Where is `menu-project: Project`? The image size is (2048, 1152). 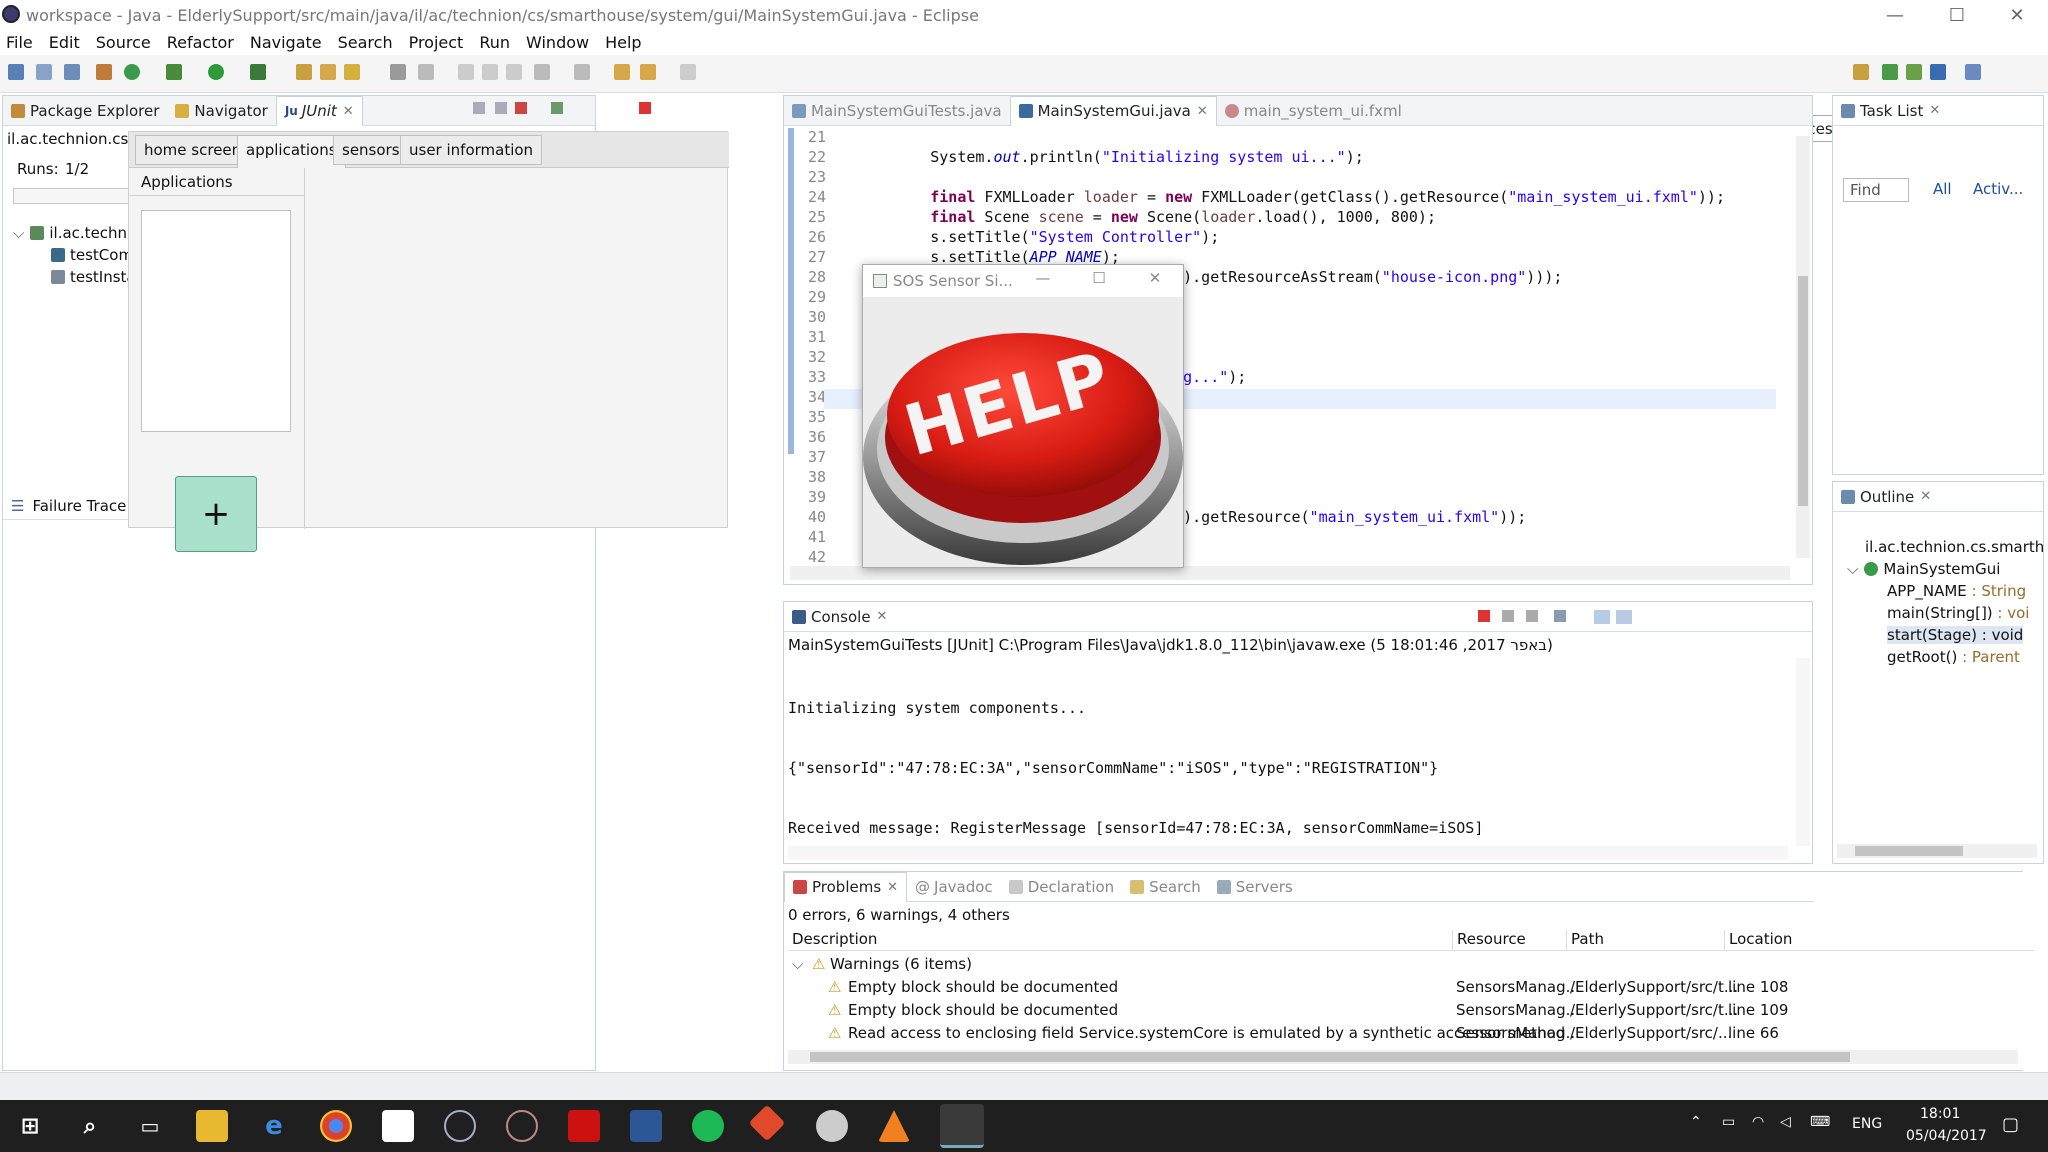 menu-project: Project is located at coordinates (436, 42).